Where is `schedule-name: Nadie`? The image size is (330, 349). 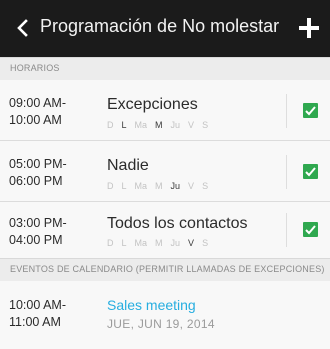 schedule-name: Nadie is located at coordinates (128, 165).